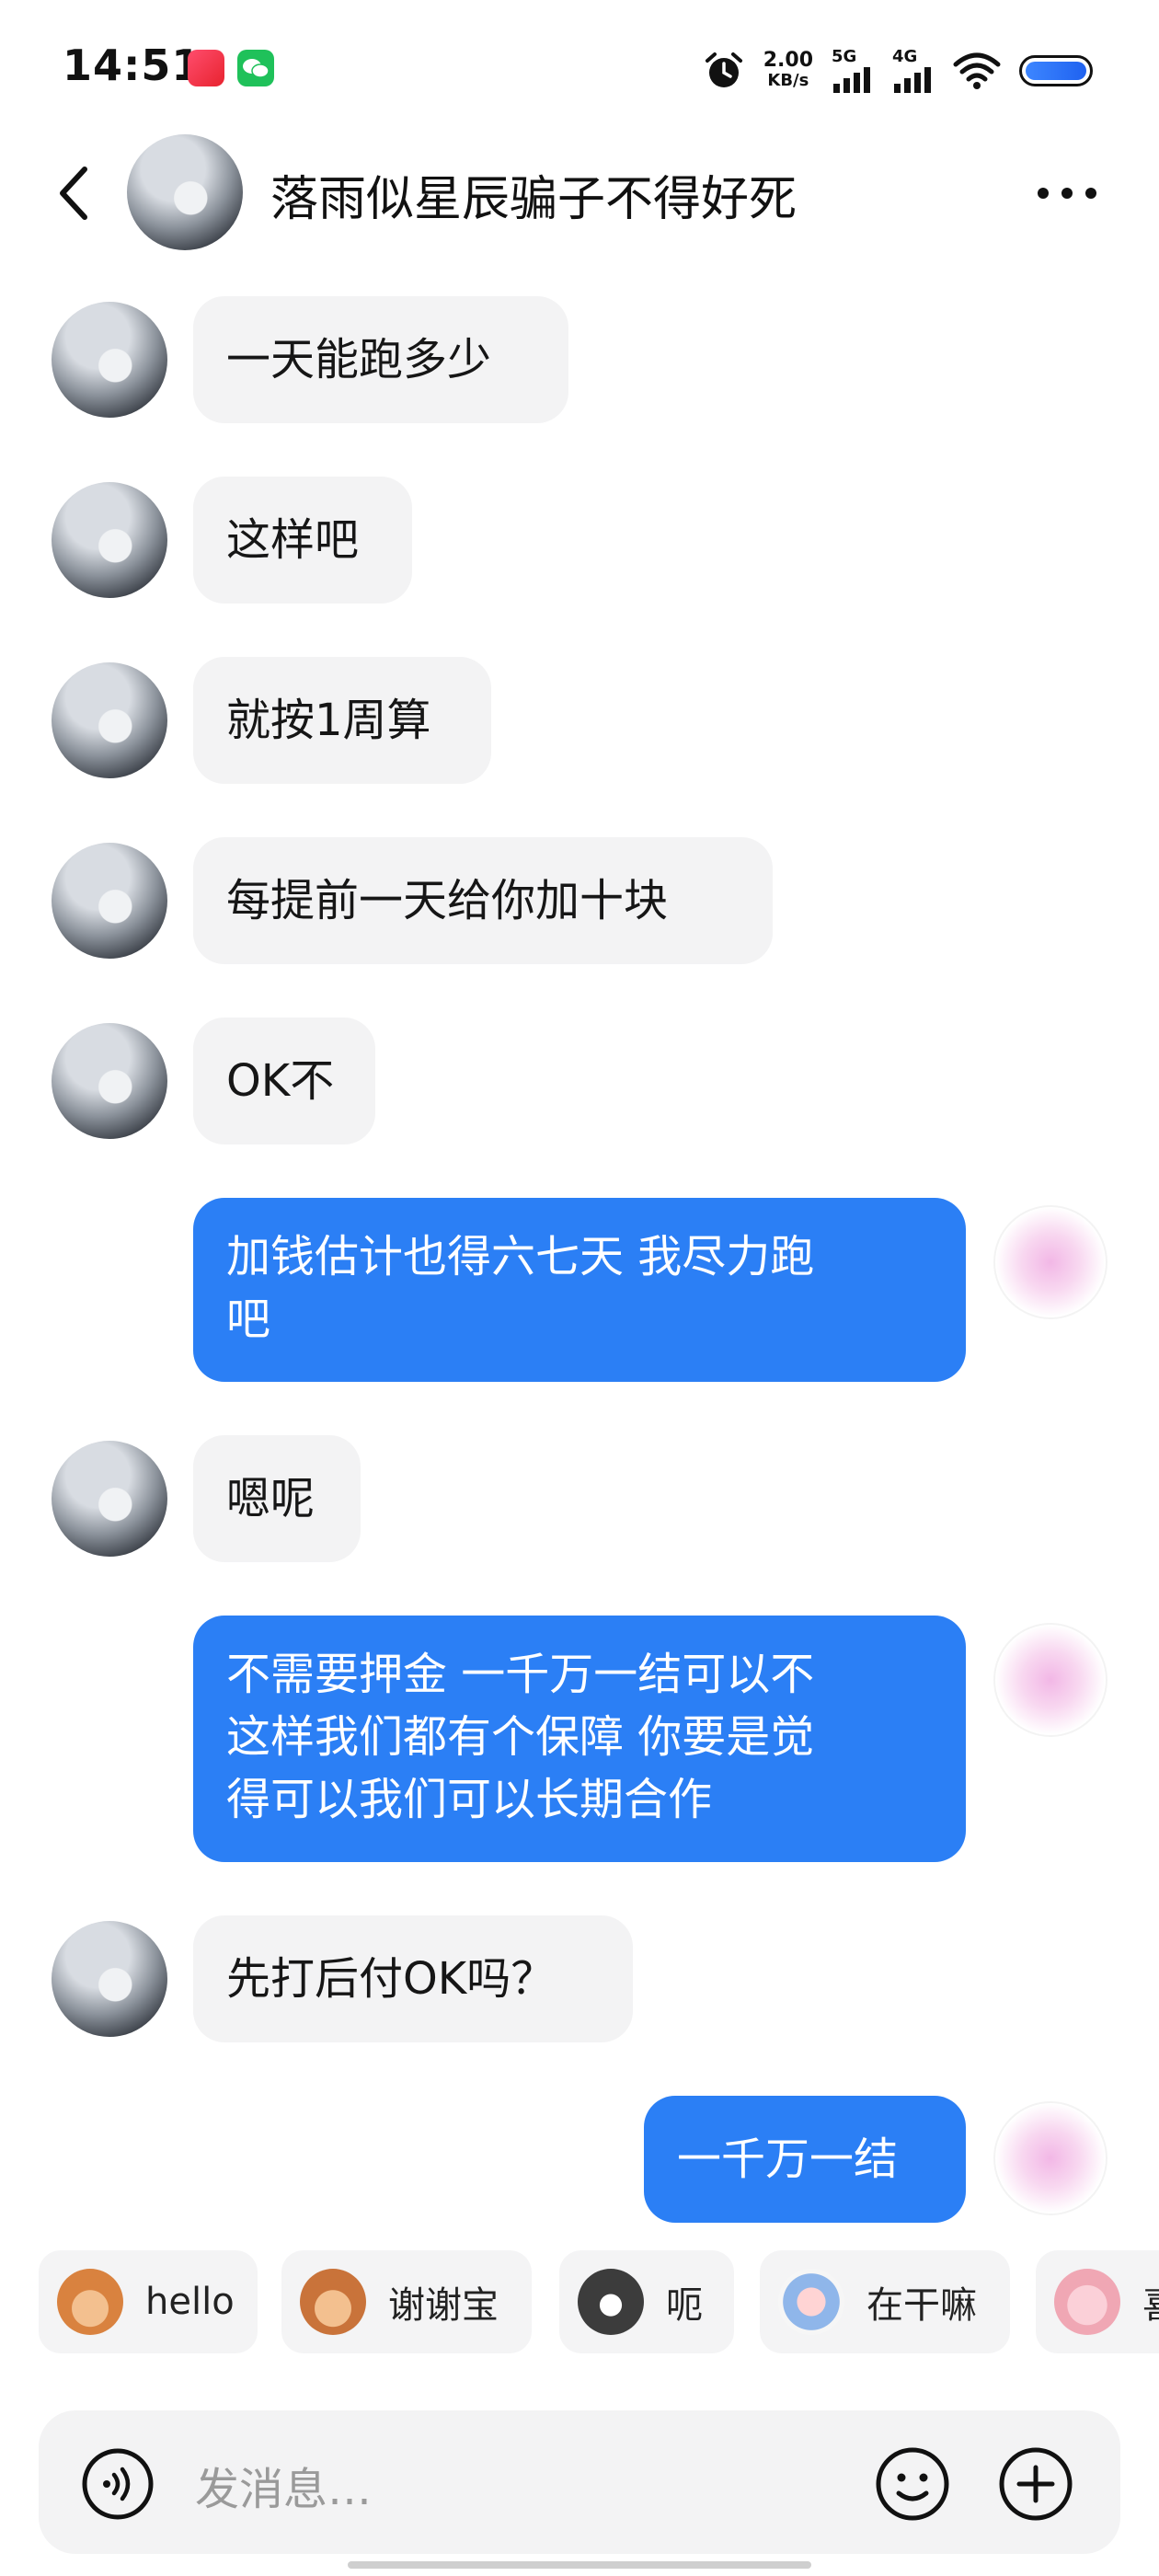 The height and width of the screenshot is (2576, 1159). I want to click on sticker-suggestion-bar: hello 谢谢宝 呃 在干嘛 喜, so click(579, 2303).